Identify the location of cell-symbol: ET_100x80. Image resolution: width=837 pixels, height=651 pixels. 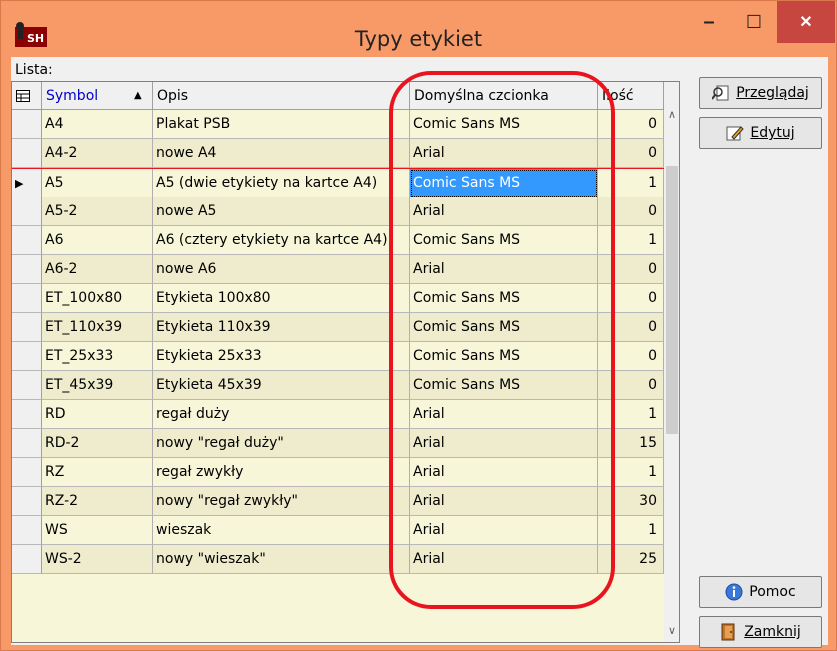
(97, 298).